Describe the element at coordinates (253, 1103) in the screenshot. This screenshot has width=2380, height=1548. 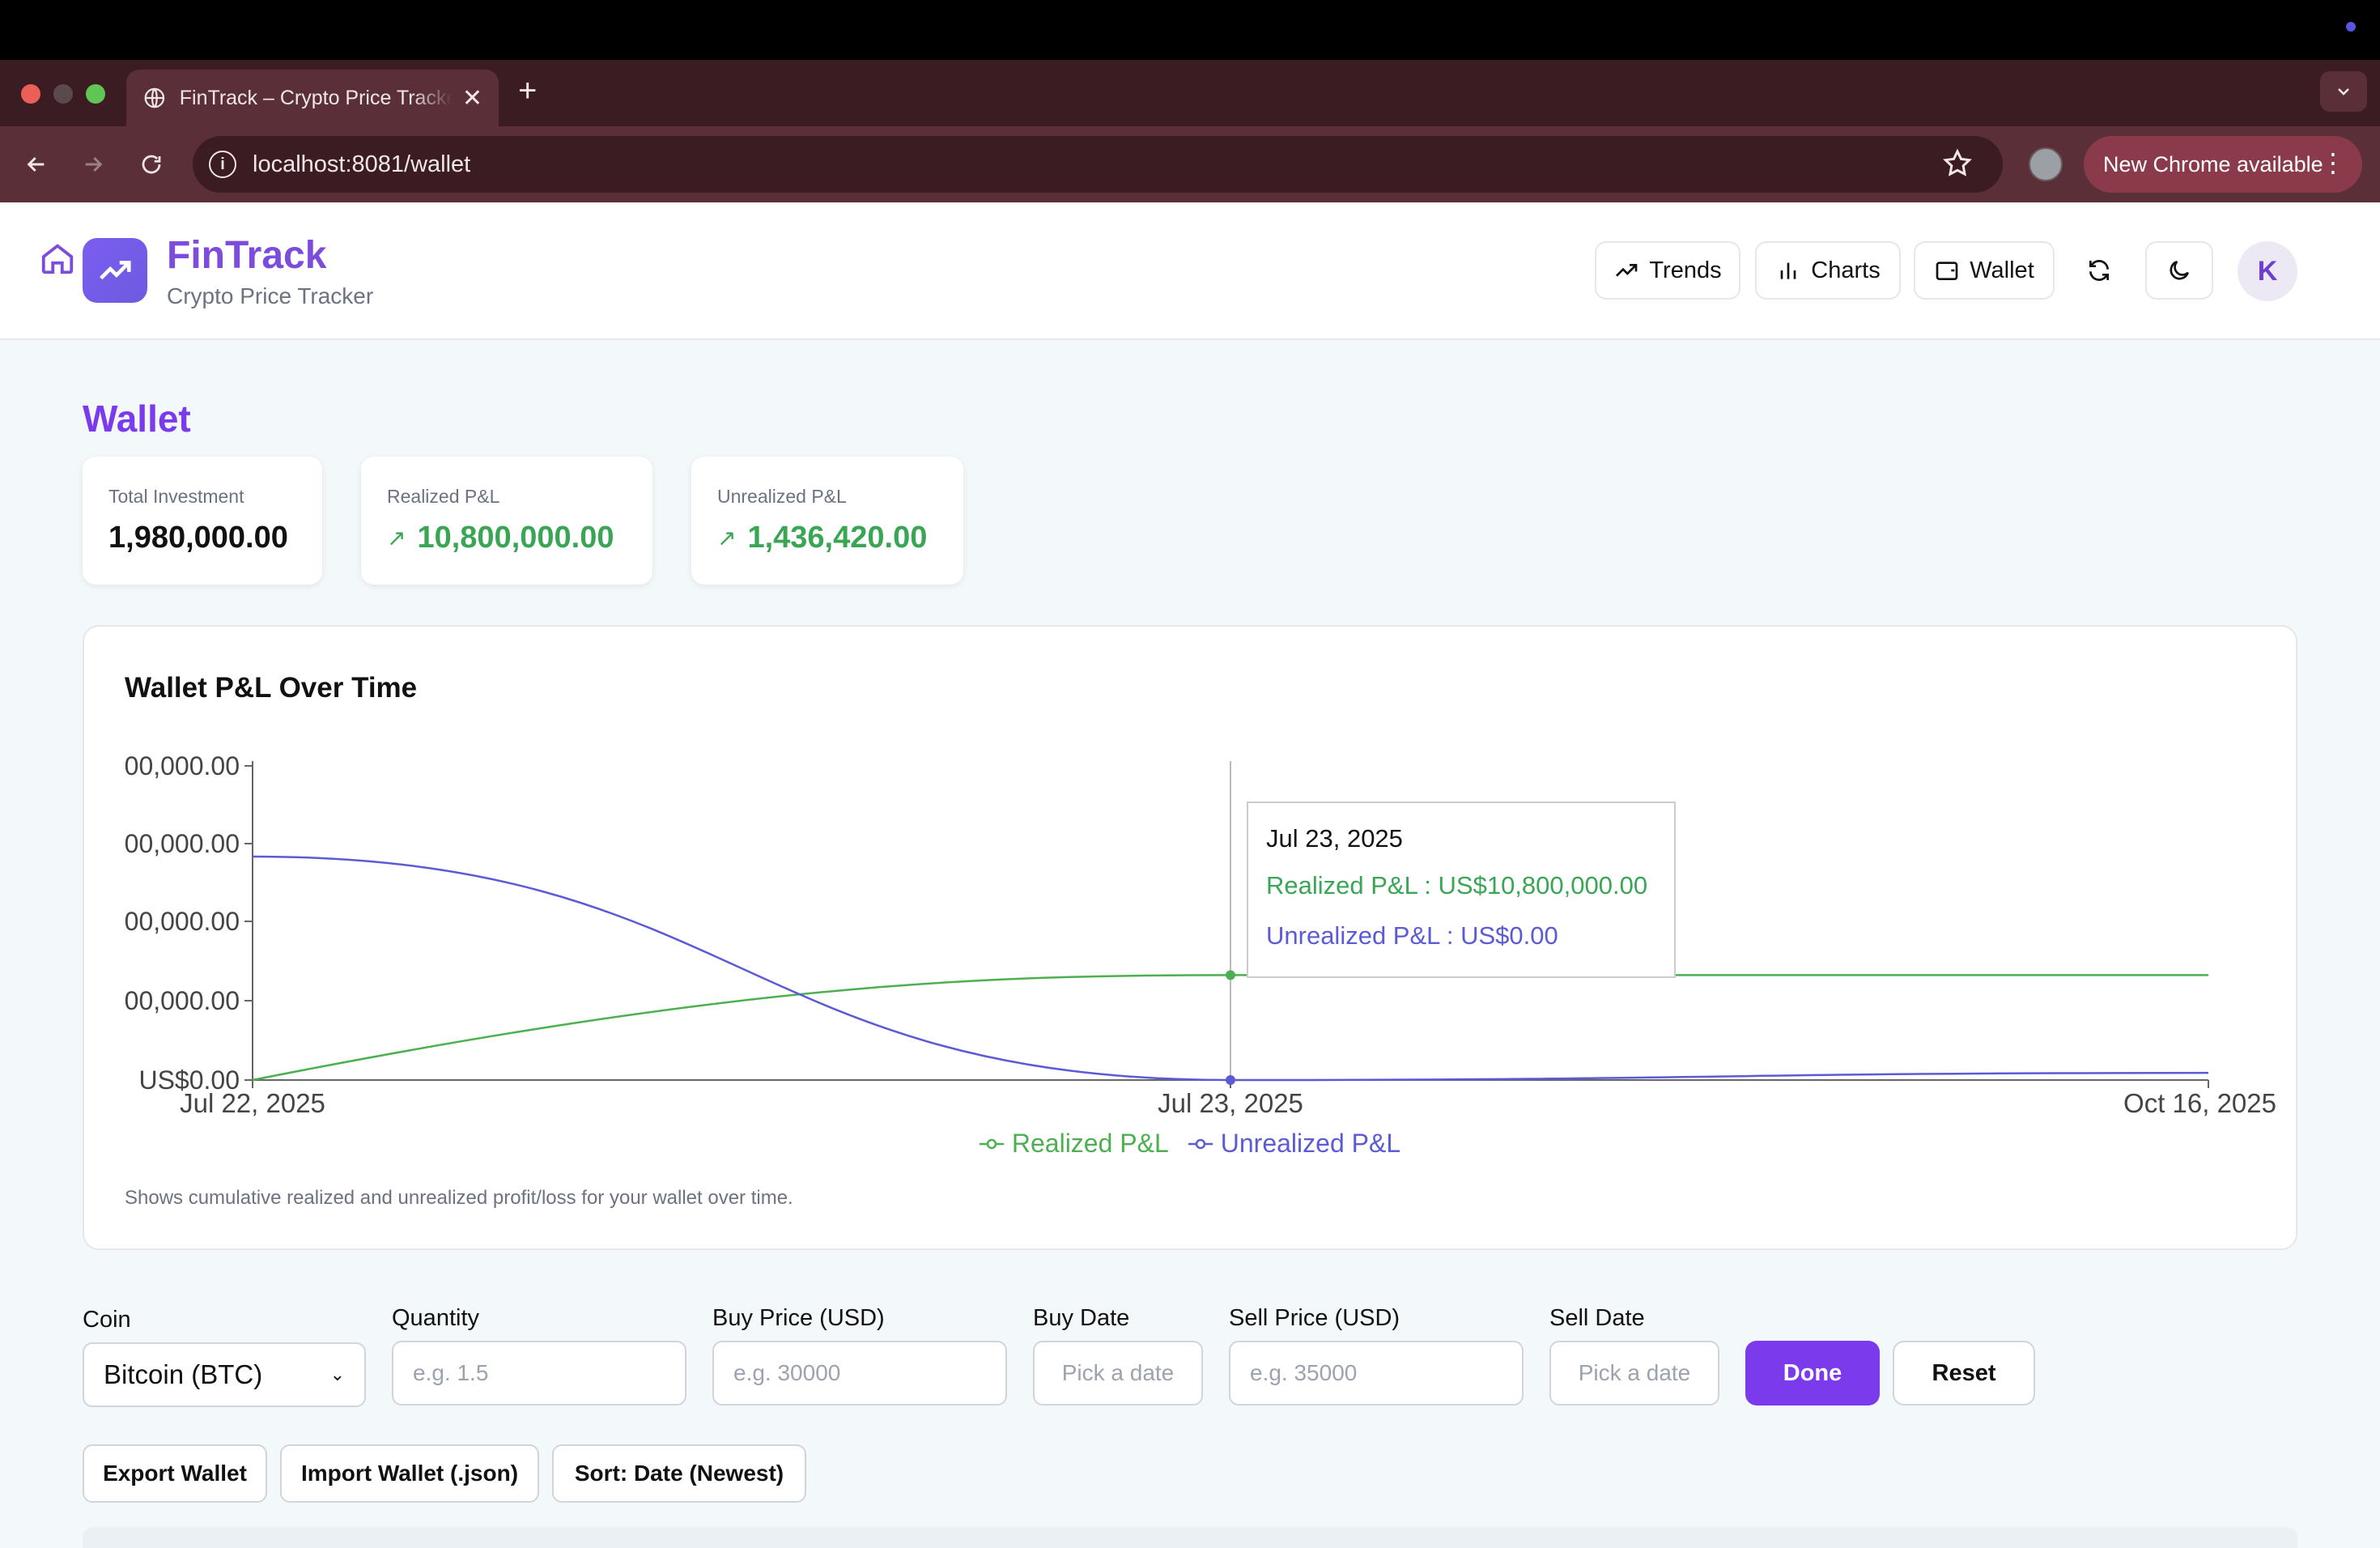
I see `x-tick-label: Jul 22, 2025` at that location.